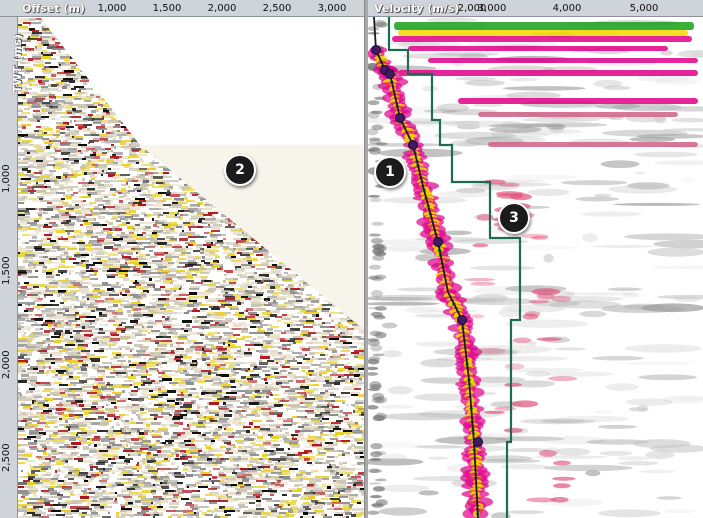  Describe the element at coordinates (112, 8) in the screenshot. I see `offset-tick: 1,000` at that location.